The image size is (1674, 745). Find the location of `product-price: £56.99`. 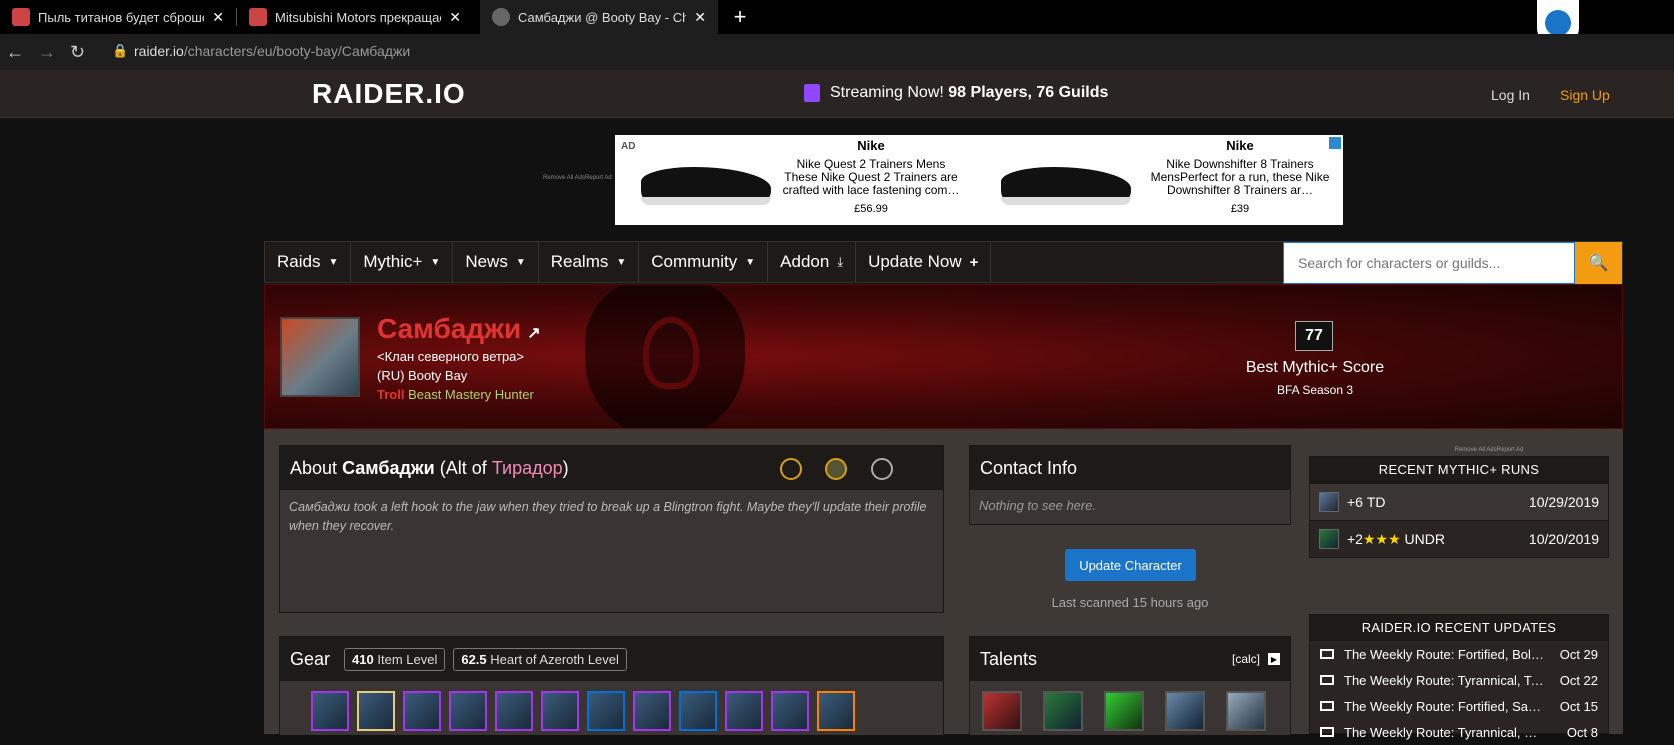

product-price: £56.99 is located at coordinates (871, 209).